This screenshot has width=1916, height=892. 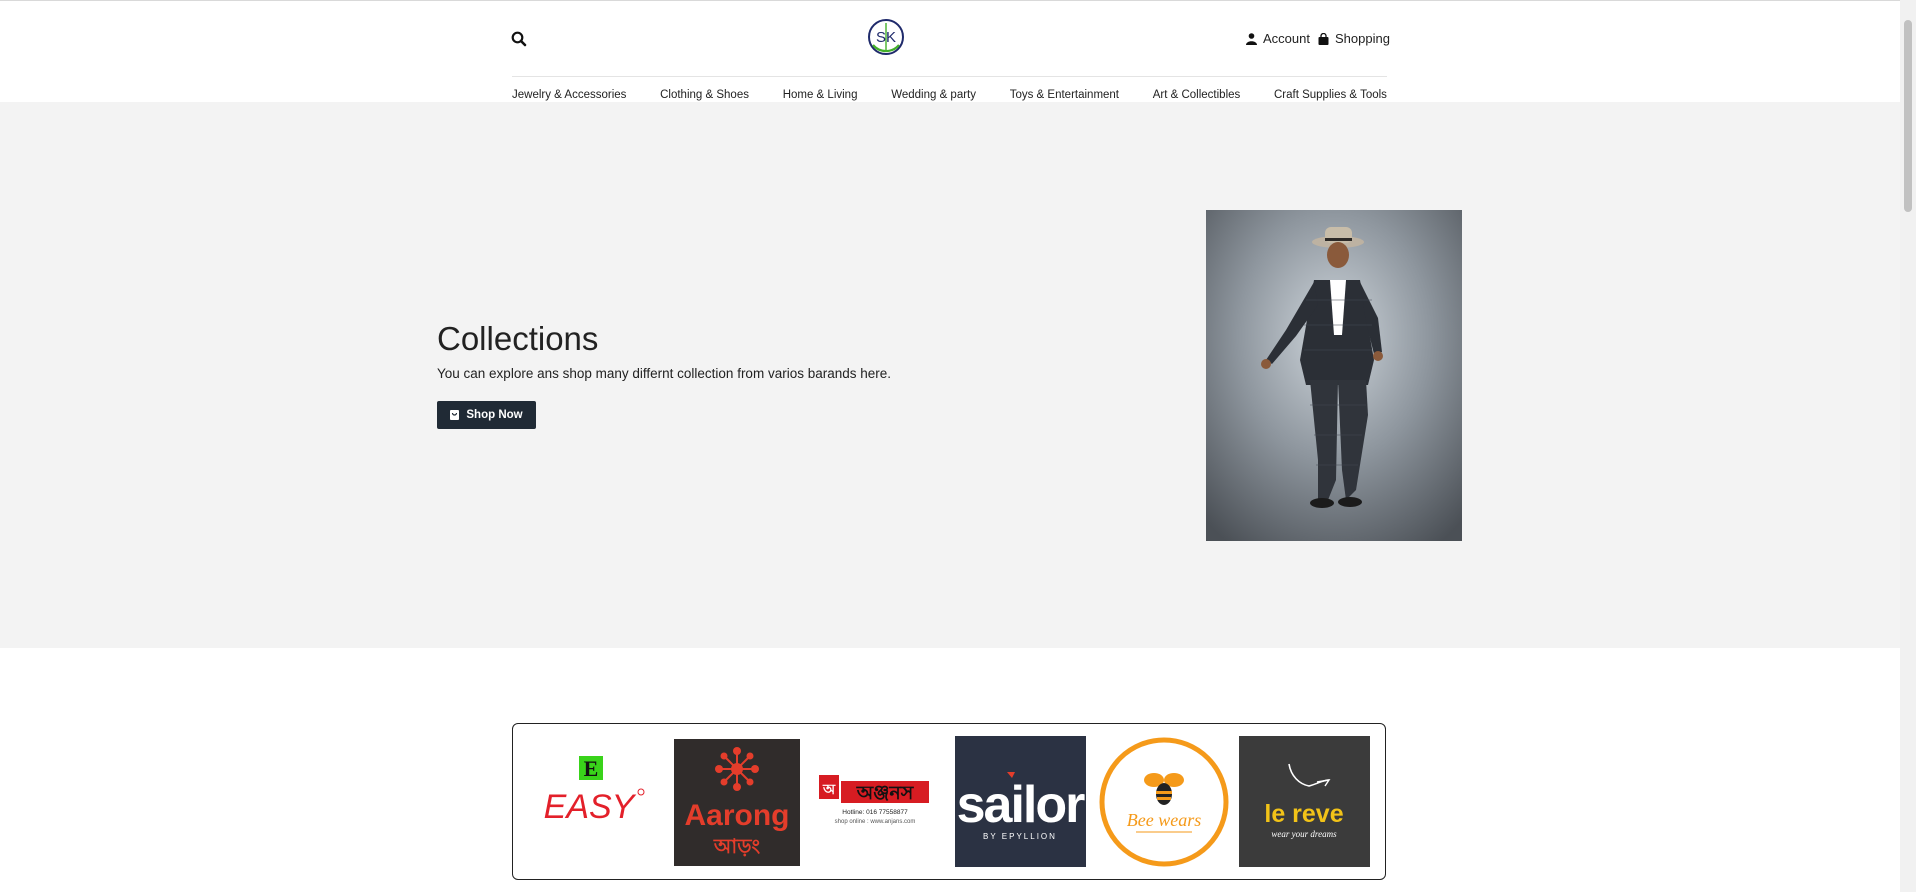 What do you see at coordinates (704, 95) in the screenshot?
I see `nav-item-clothing-shoes: Clothing & Shoes` at bounding box center [704, 95].